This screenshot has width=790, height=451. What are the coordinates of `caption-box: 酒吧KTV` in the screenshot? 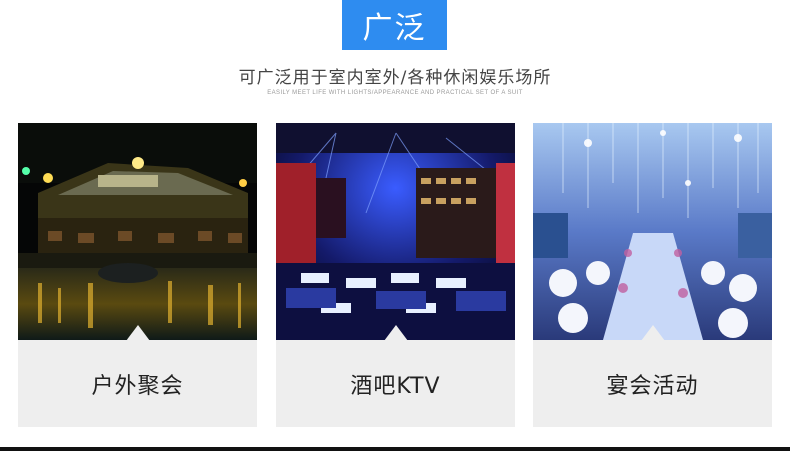 It's located at (395, 383).